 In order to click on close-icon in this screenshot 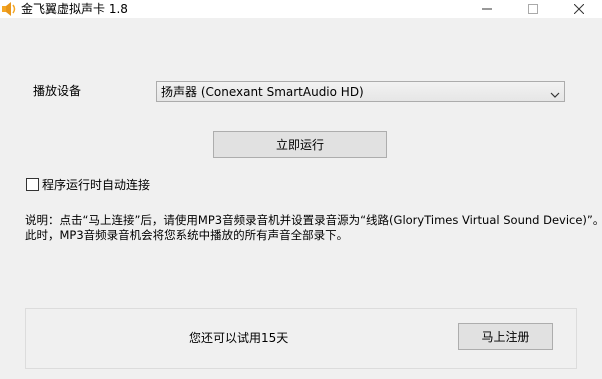, I will do `click(579, 9)`.